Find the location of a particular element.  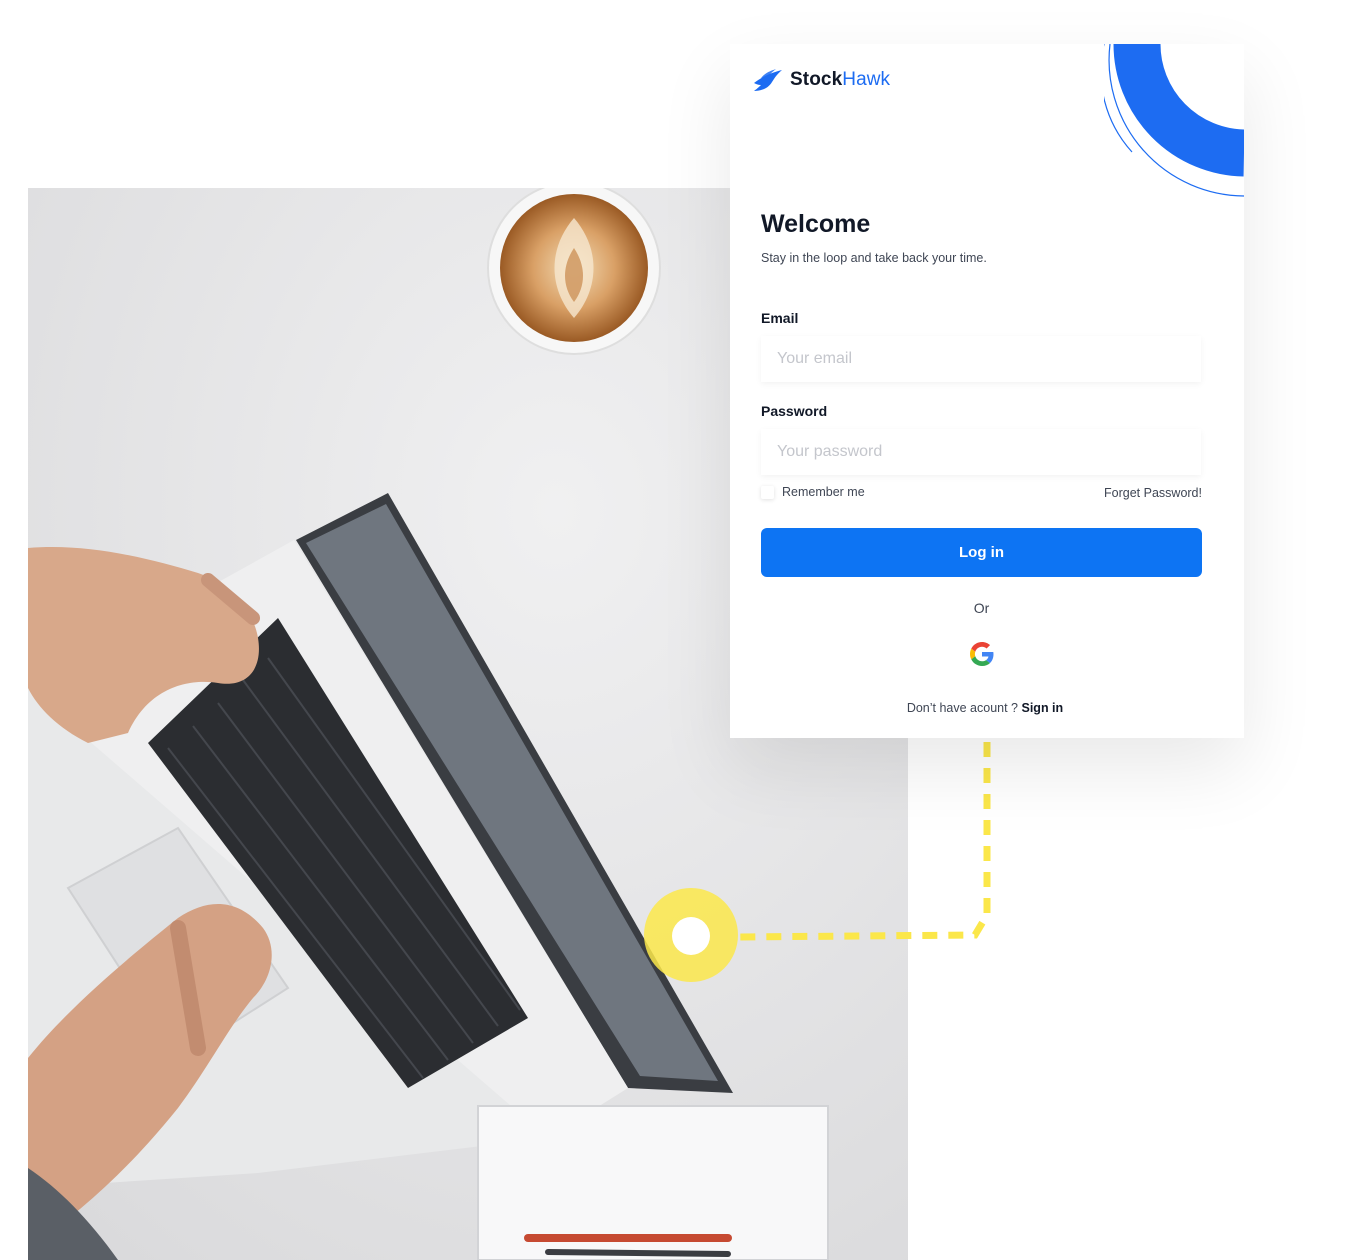

google-icon is located at coordinates (982, 654).